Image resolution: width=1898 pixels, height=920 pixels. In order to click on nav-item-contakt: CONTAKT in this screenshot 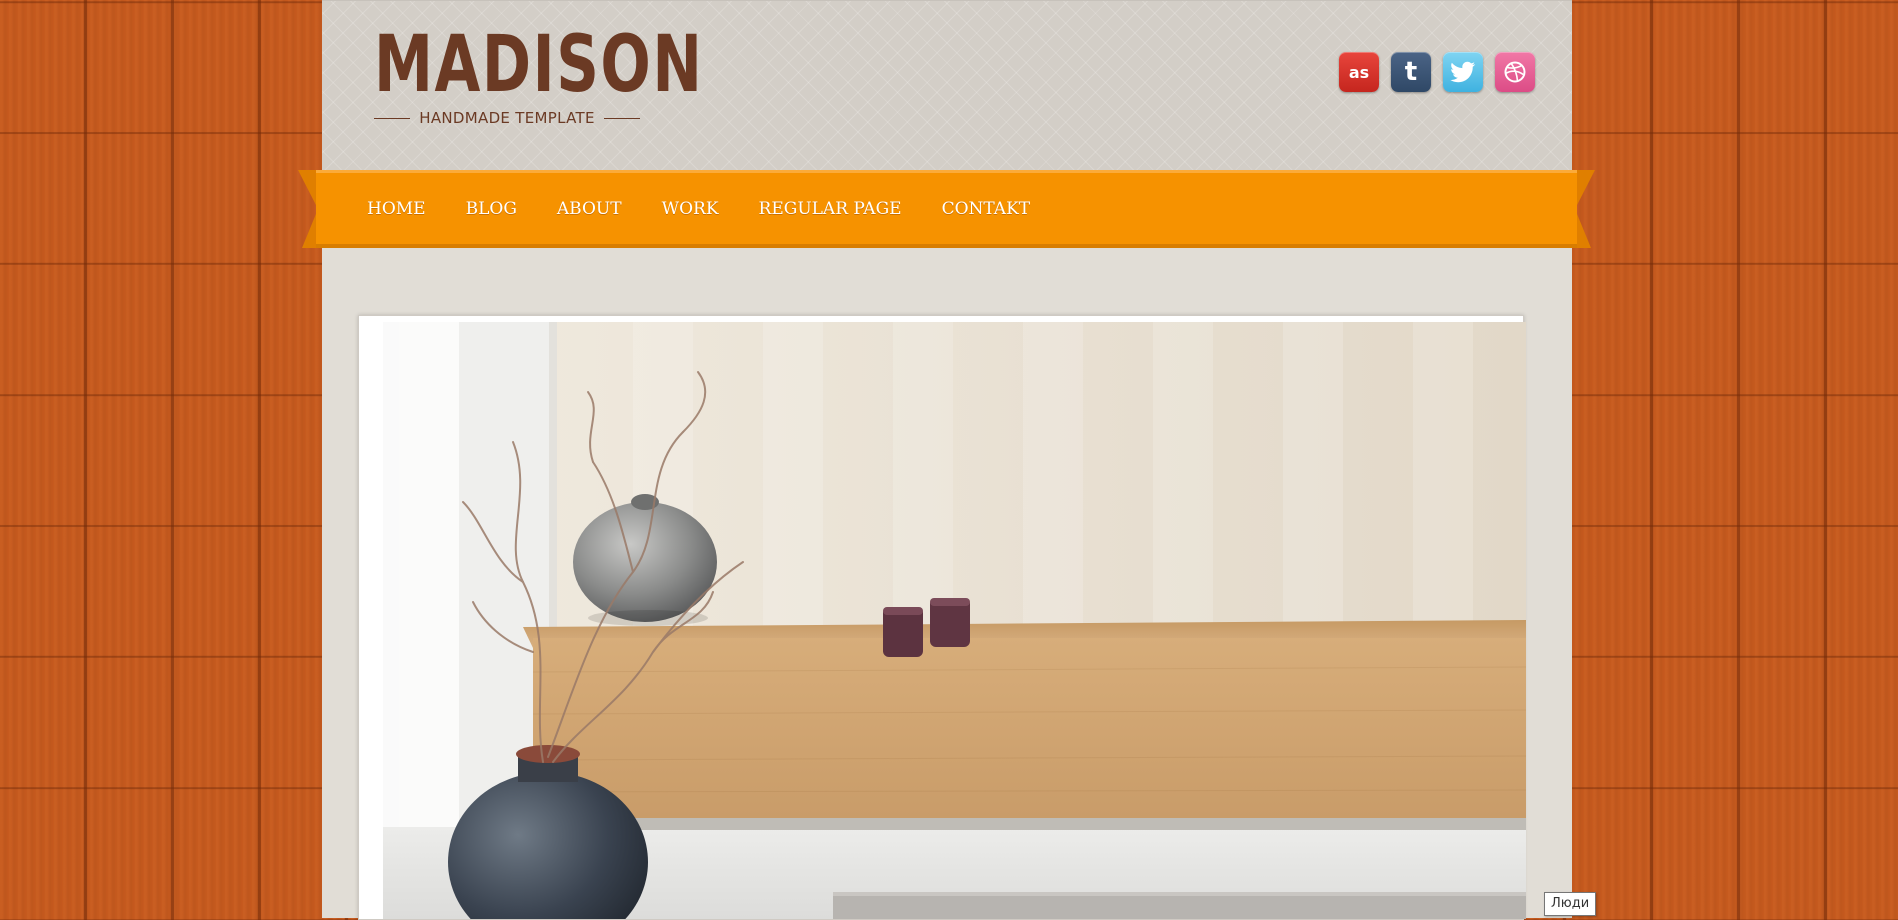, I will do `click(986, 209)`.